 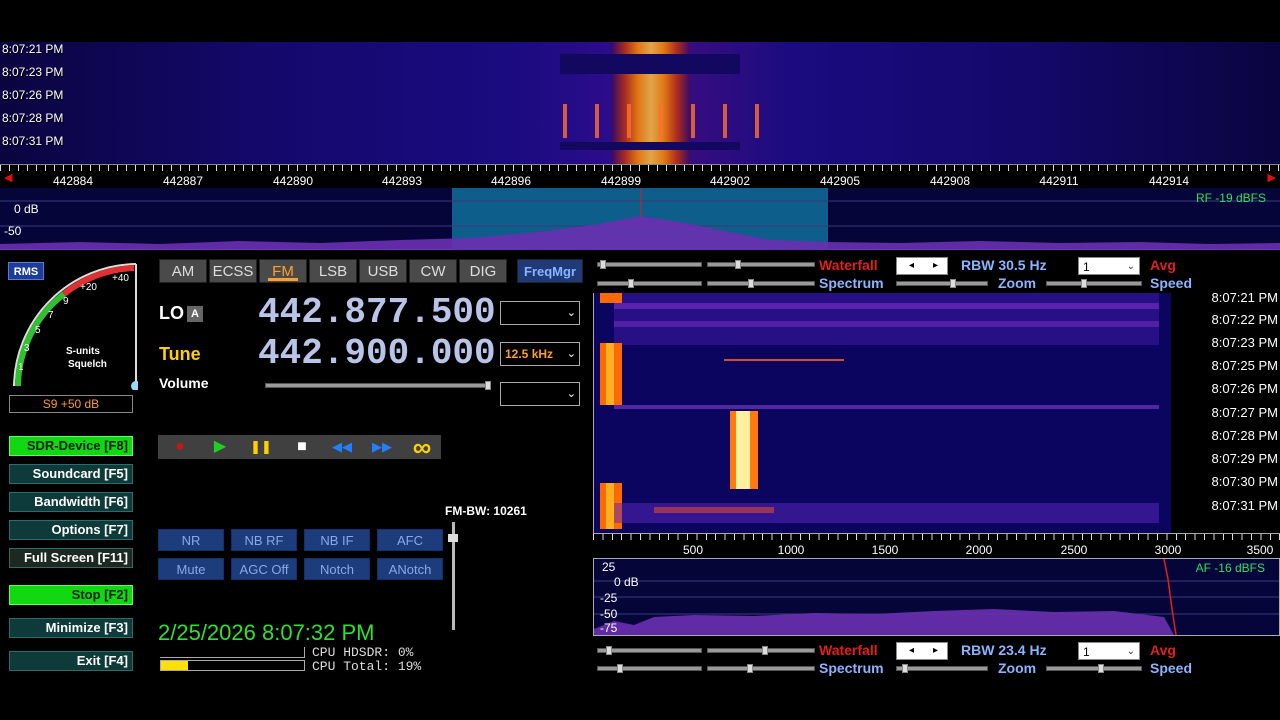 What do you see at coordinates (8, 177) in the screenshot?
I see `scroll-left-icon: ◀` at bounding box center [8, 177].